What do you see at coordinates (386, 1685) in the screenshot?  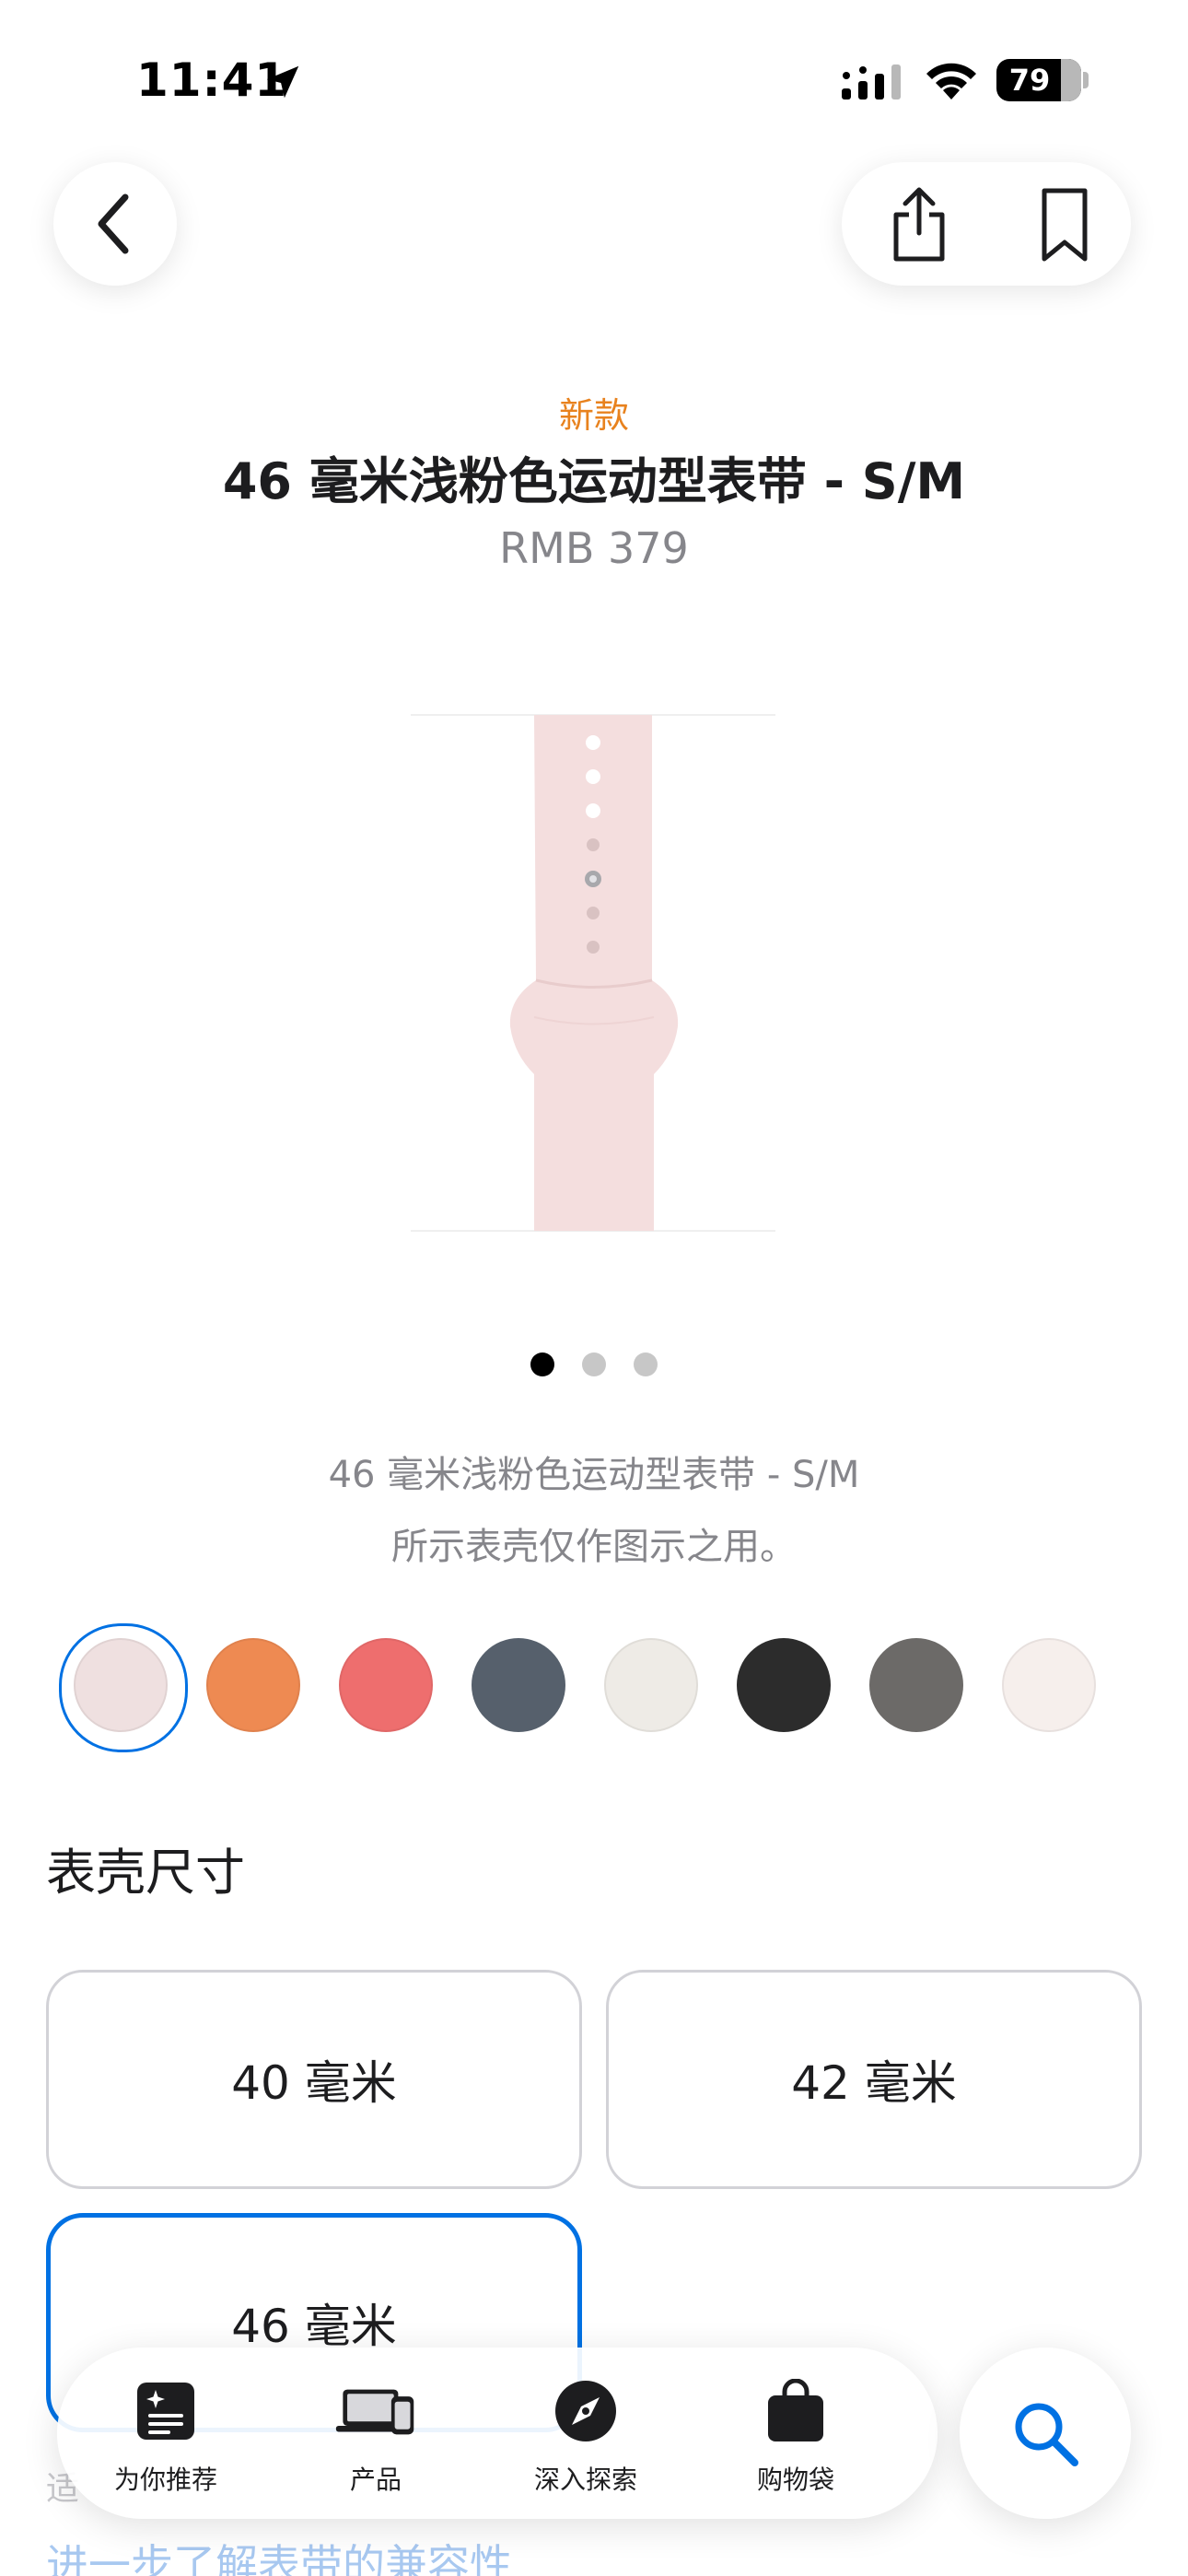 I see `red-swatch` at bounding box center [386, 1685].